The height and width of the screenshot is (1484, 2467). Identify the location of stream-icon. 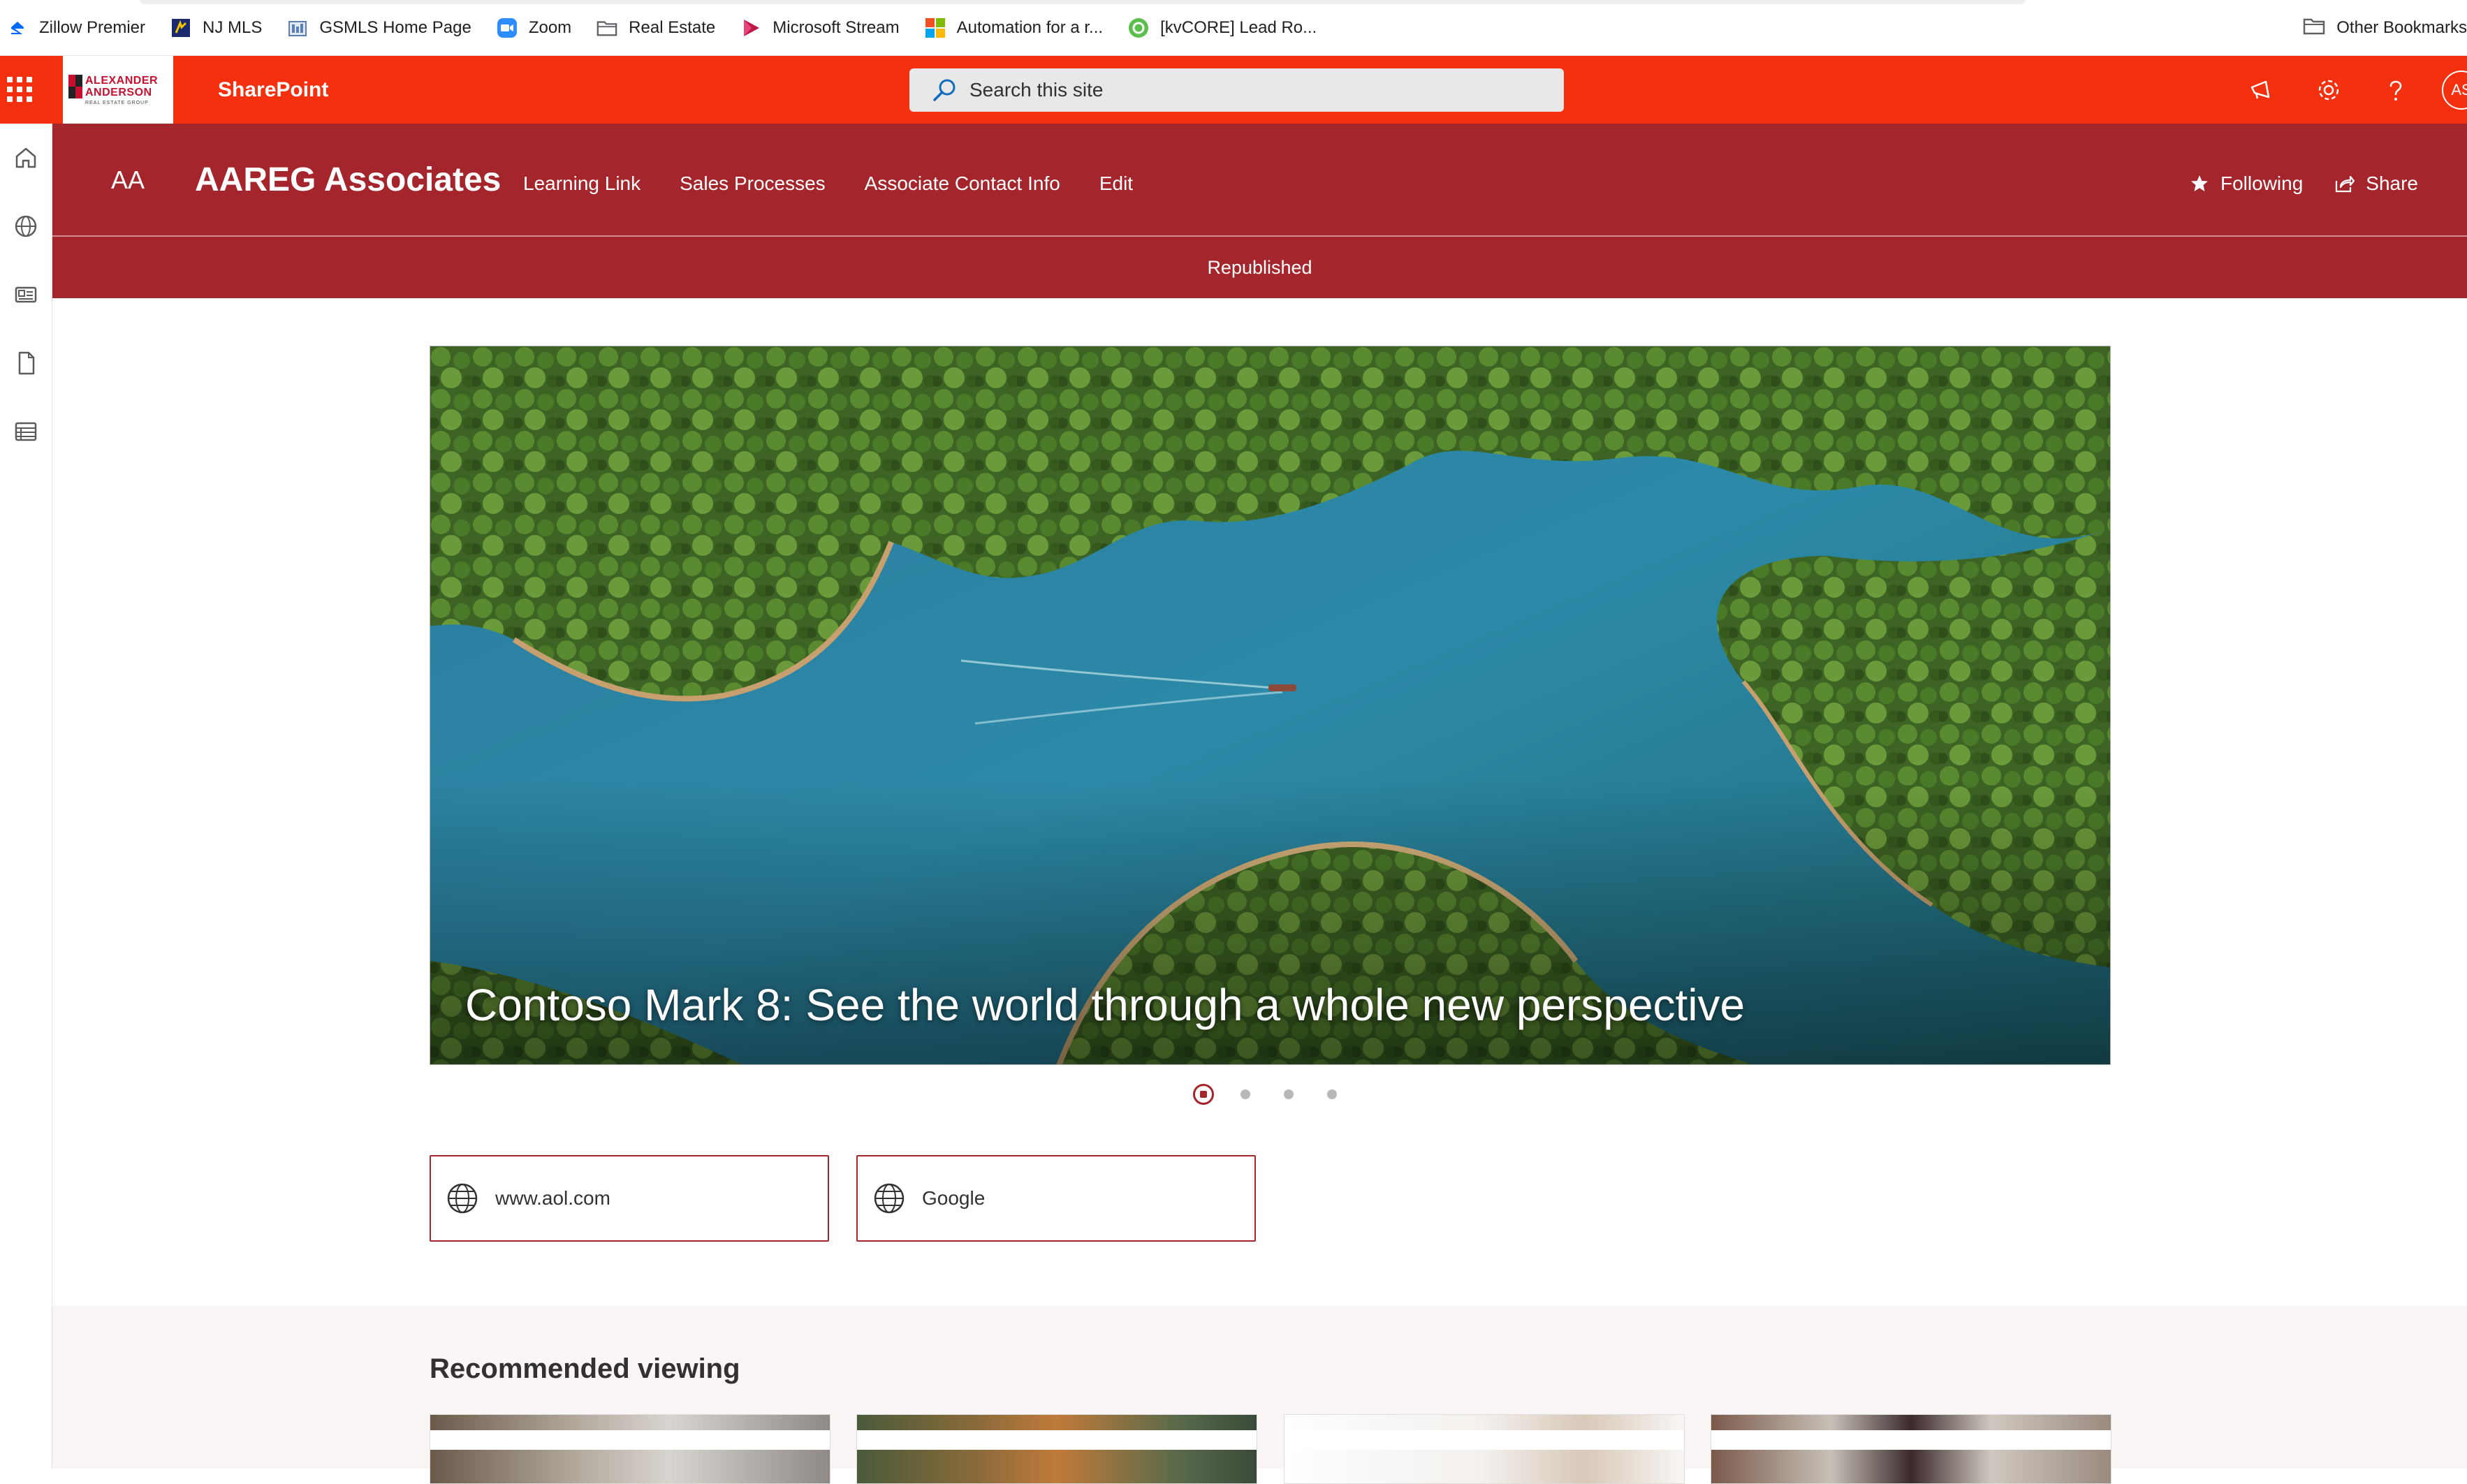
(750, 27).